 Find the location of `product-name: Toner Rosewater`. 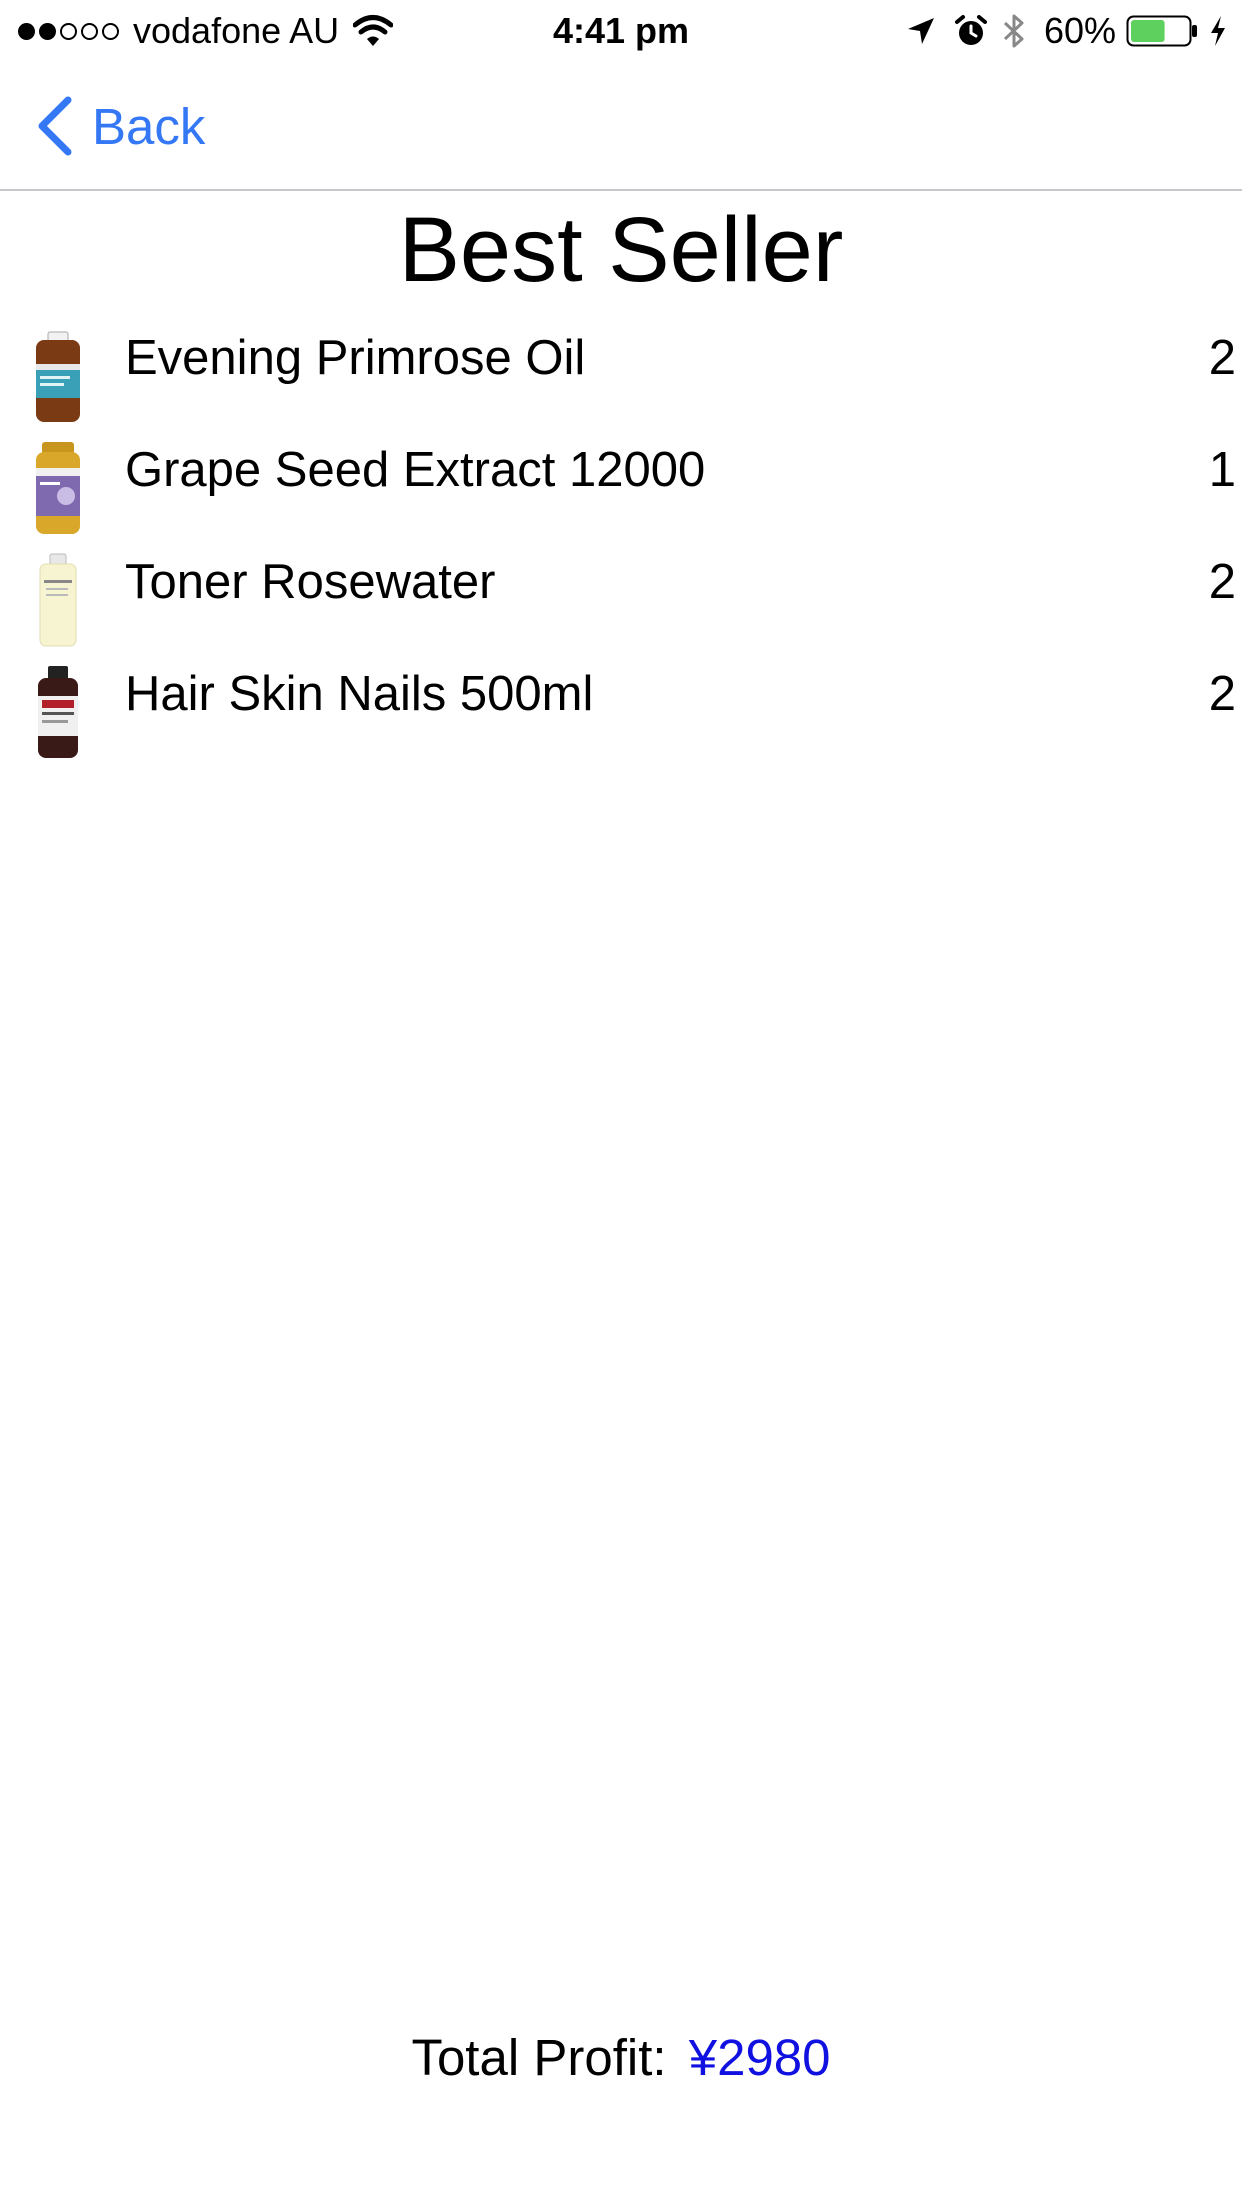

product-name: Toner Rosewater is located at coordinates (310, 582).